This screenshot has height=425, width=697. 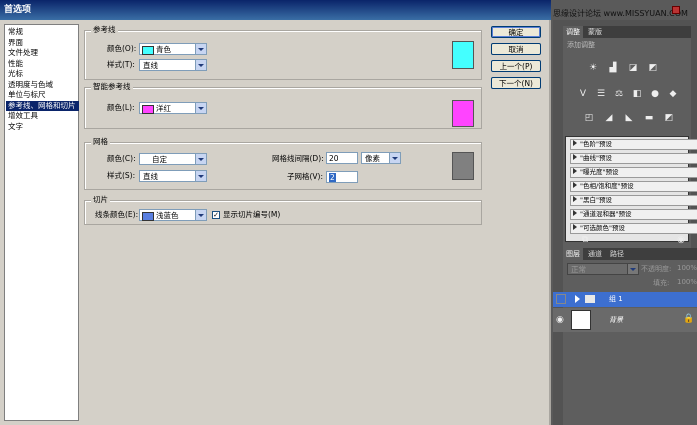 What do you see at coordinates (673, 94) in the screenshot?
I see `channel-mixer-icon: ◆` at bounding box center [673, 94].